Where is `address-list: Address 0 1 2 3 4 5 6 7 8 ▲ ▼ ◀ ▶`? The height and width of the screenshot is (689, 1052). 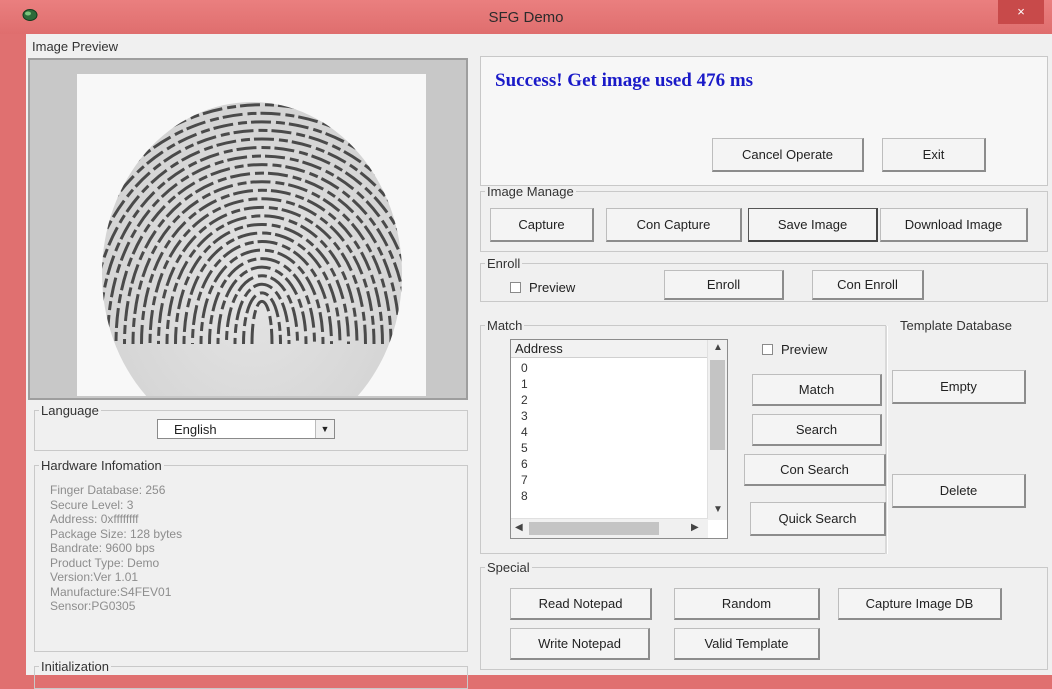
address-list: Address 0 1 2 3 4 5 6 7 8 ▲ ▼ ◀ ▶ is located at coordinates (619, 439).